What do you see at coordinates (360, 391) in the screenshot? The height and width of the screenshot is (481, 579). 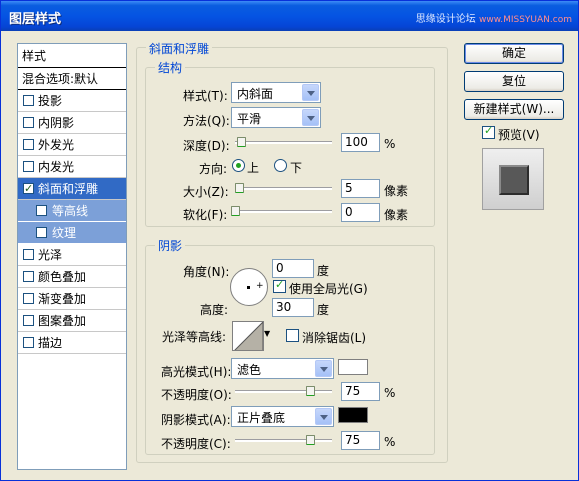 I see `highlight-opacity-input: 75` at bounding box center [360, 391].